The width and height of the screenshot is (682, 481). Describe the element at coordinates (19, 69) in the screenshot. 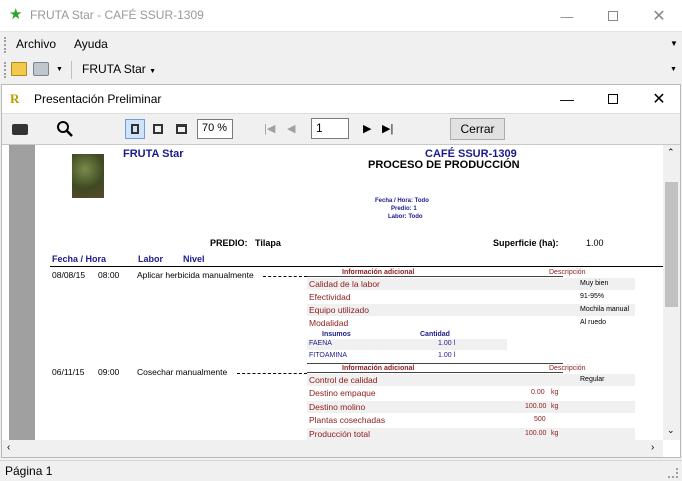

I see `open-folder-icon` at that location.